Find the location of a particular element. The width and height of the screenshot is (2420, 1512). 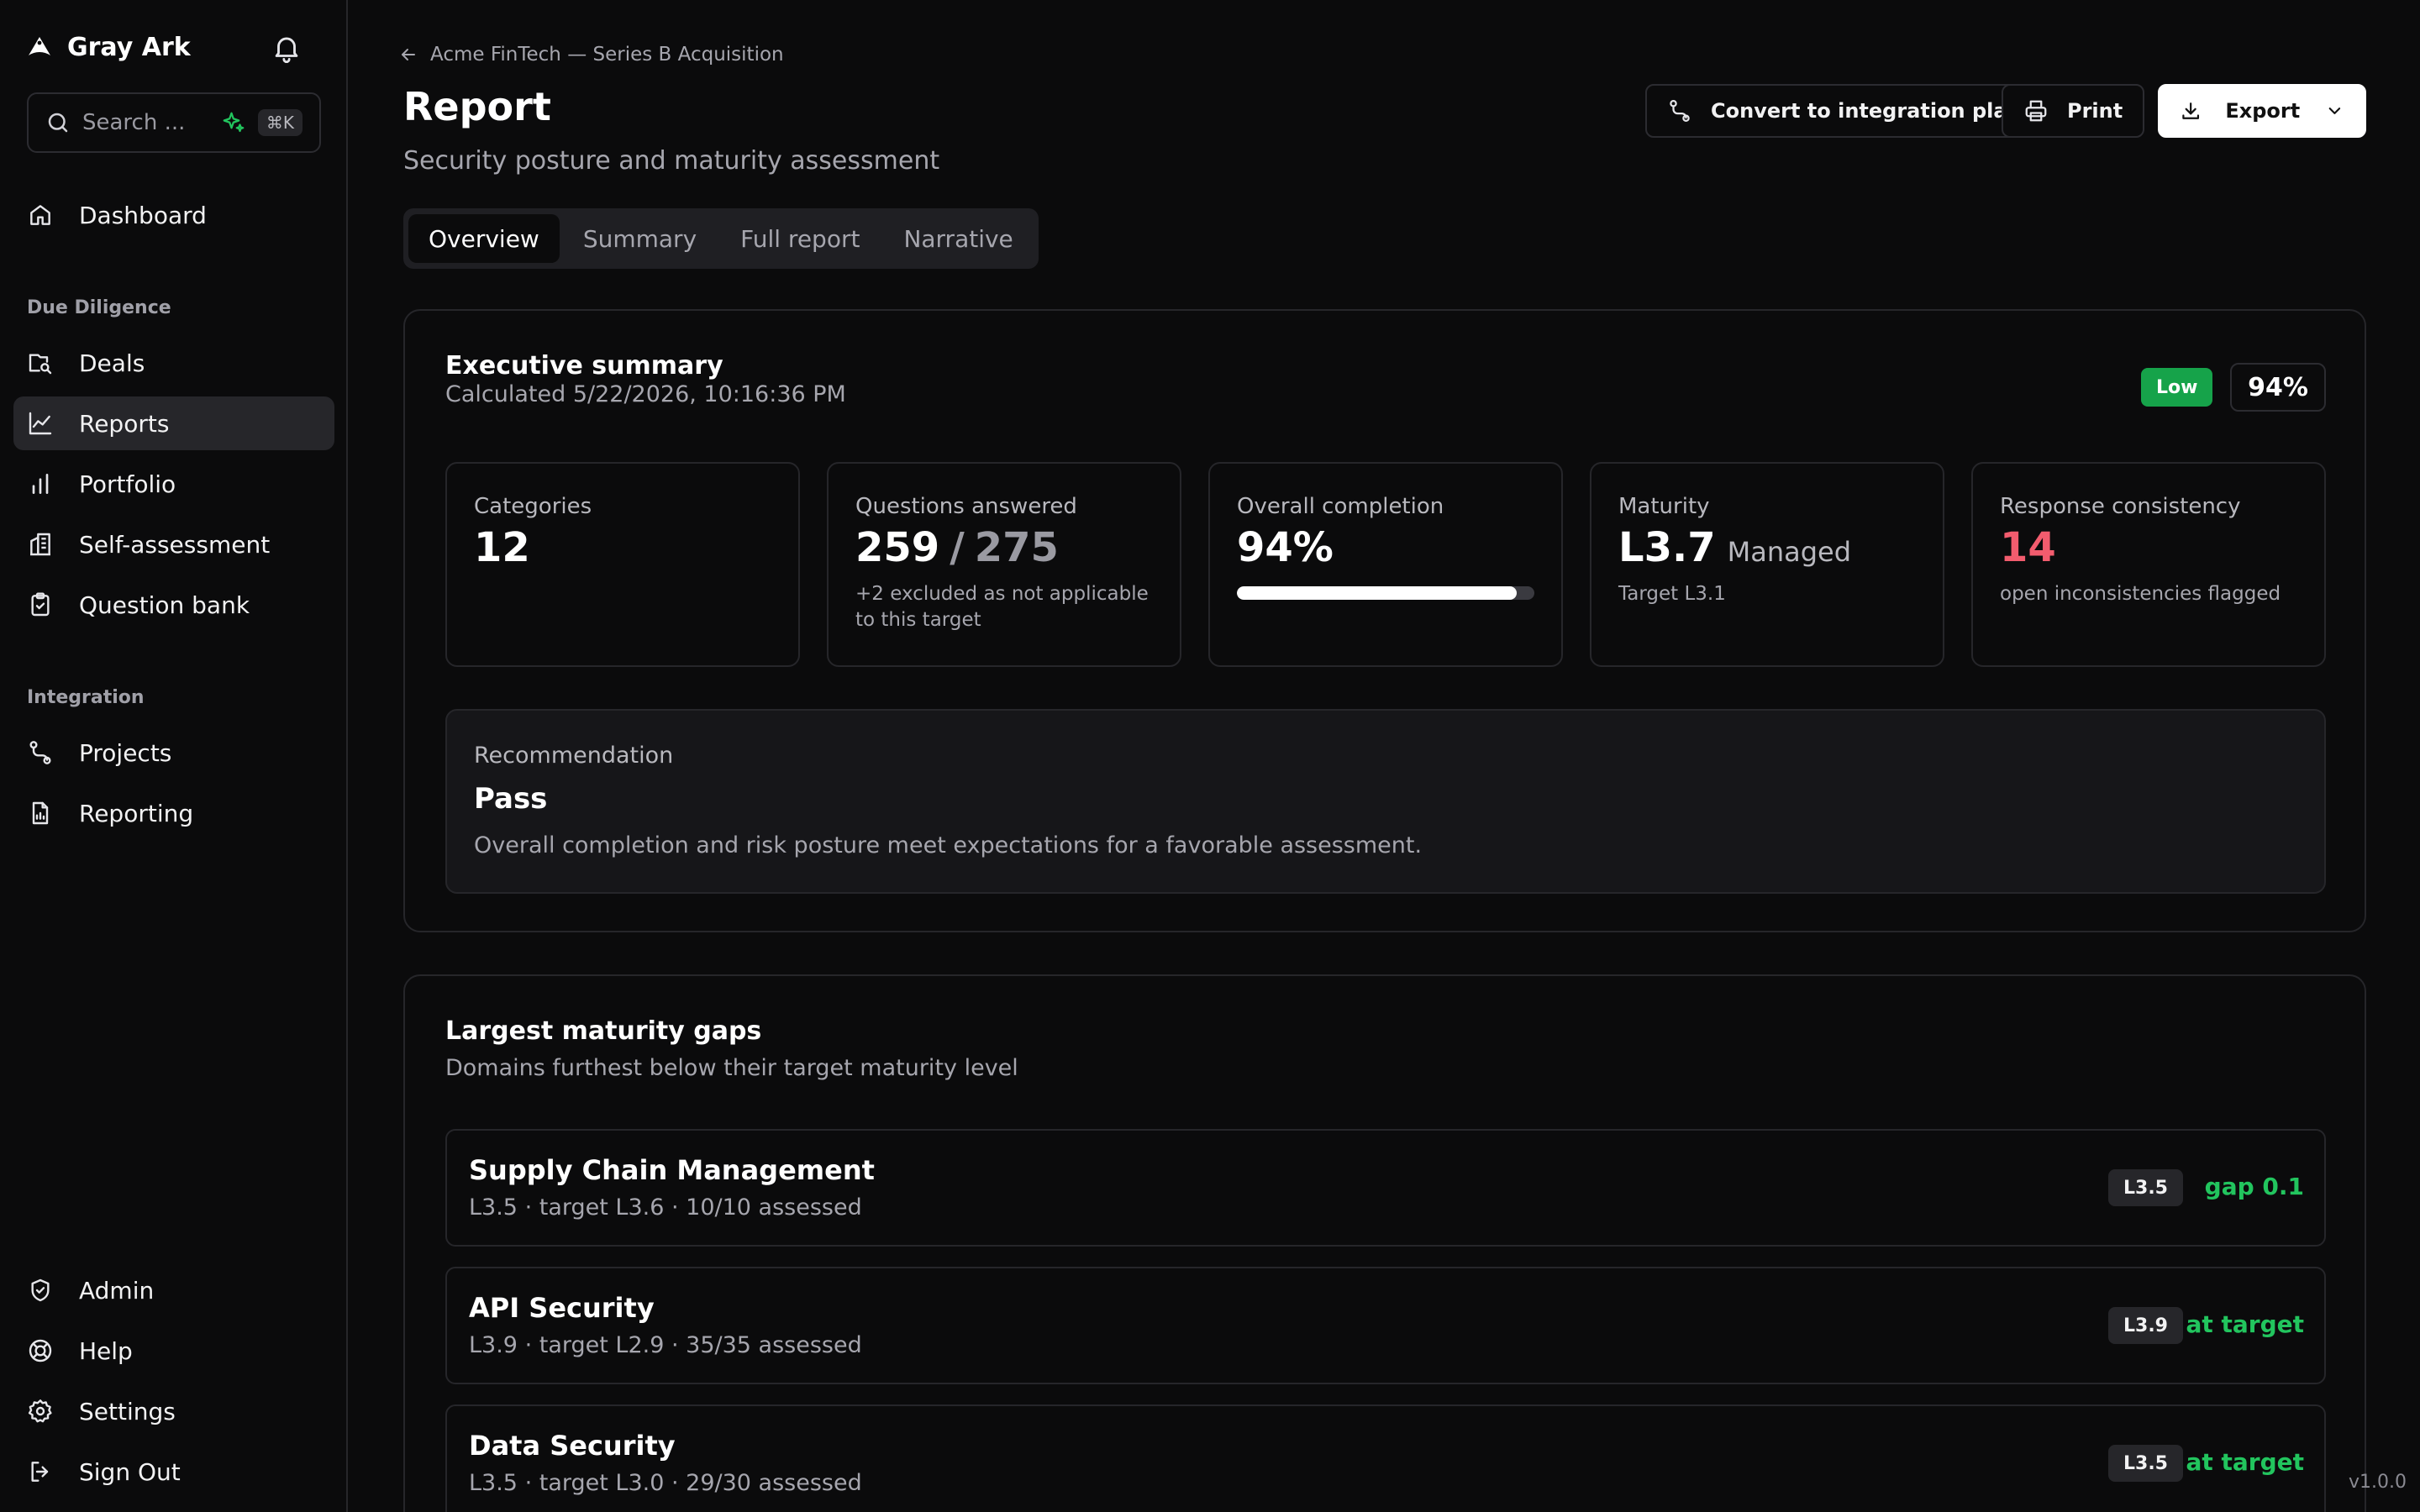

stat-label: Maturity is located at coordinates (1664, 506).